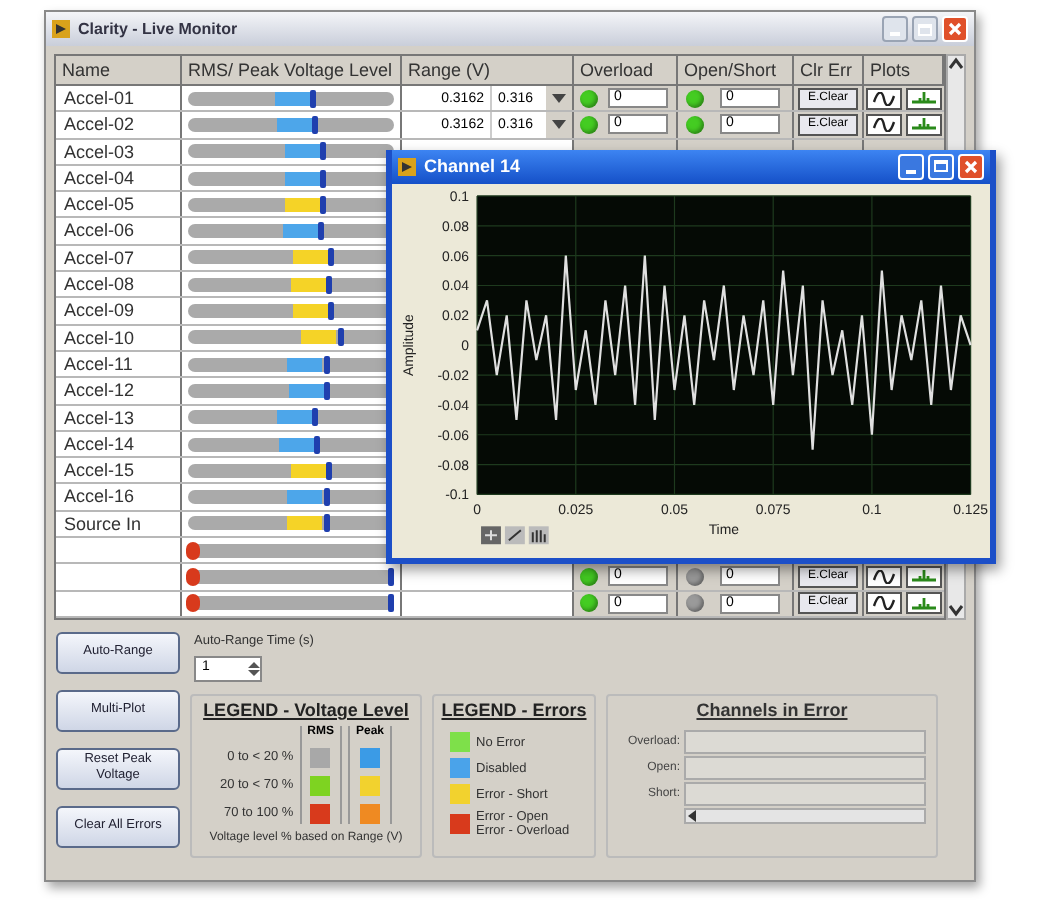 This screenshot has width=1046, height=920. Describe the element at coordinates (119, 364) in the screenshot. I see `name-cell: Accel-11` at that location.